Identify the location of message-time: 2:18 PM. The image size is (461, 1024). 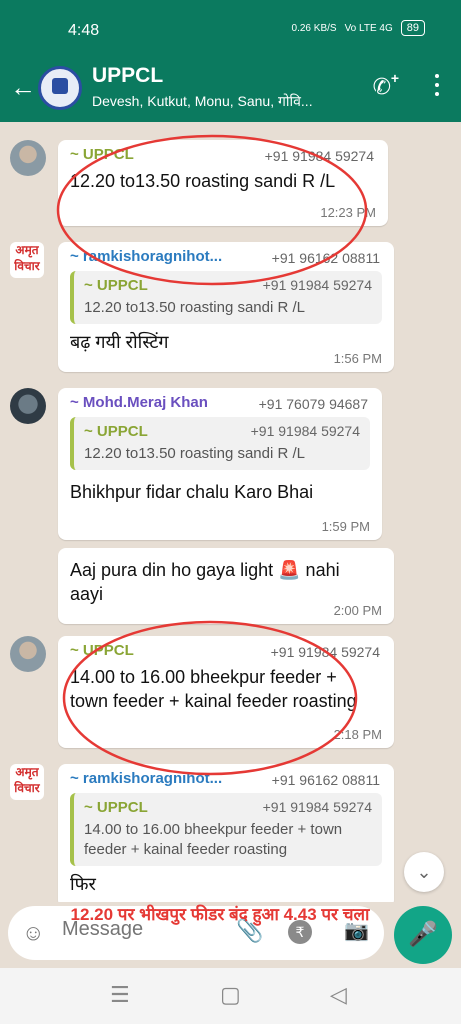
(357, 734).